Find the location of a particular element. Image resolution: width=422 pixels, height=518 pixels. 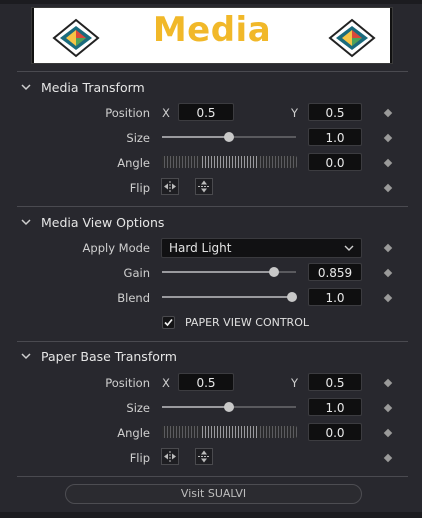

paper-view-checkbox is located at coordinates (168, 322).